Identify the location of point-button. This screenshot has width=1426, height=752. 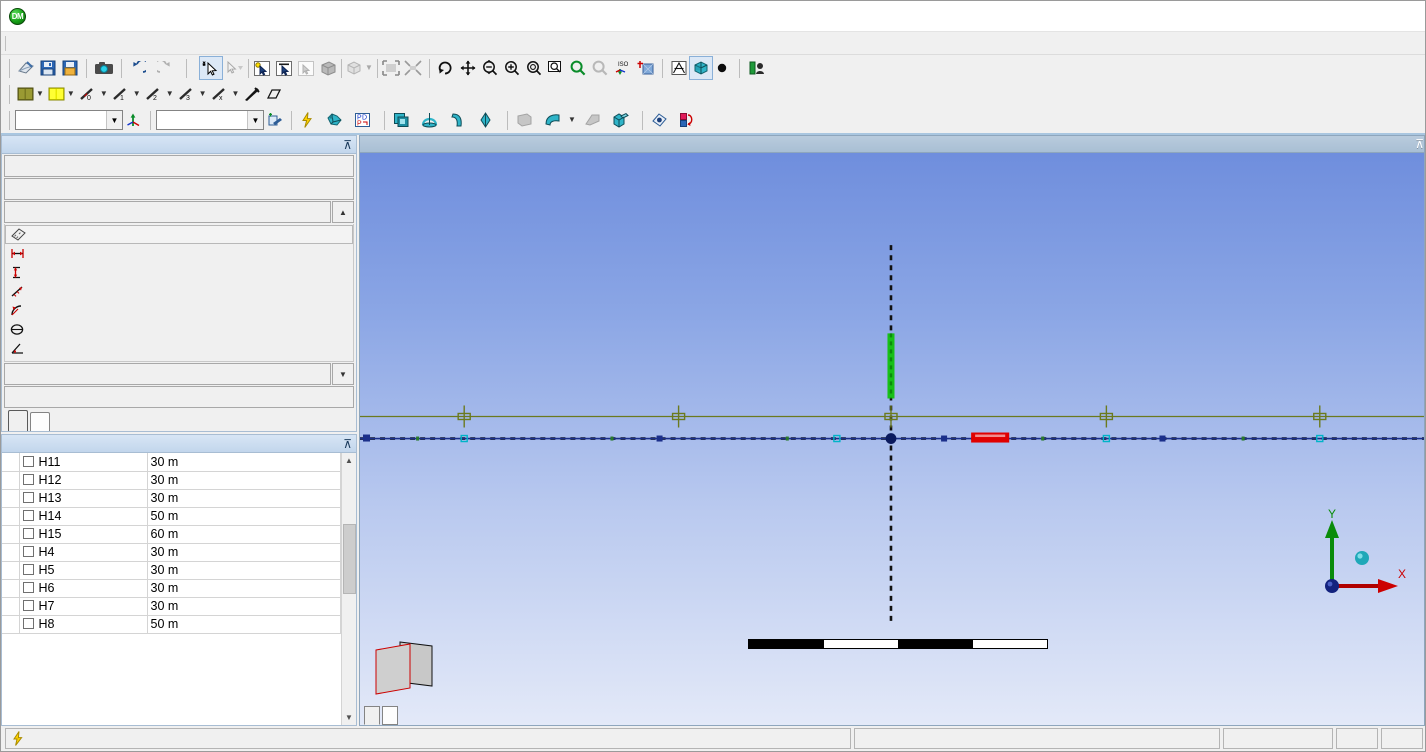
(662, 120).